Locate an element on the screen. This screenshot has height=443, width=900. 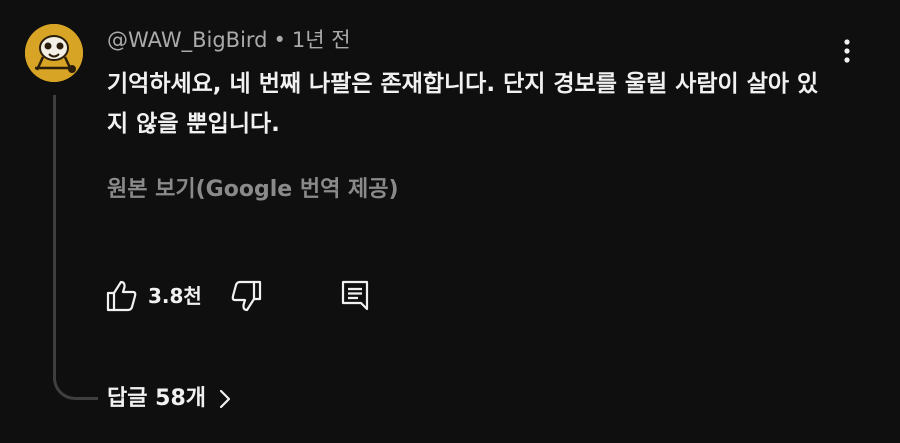
more-actions-button is located at coordinates (847, 51).